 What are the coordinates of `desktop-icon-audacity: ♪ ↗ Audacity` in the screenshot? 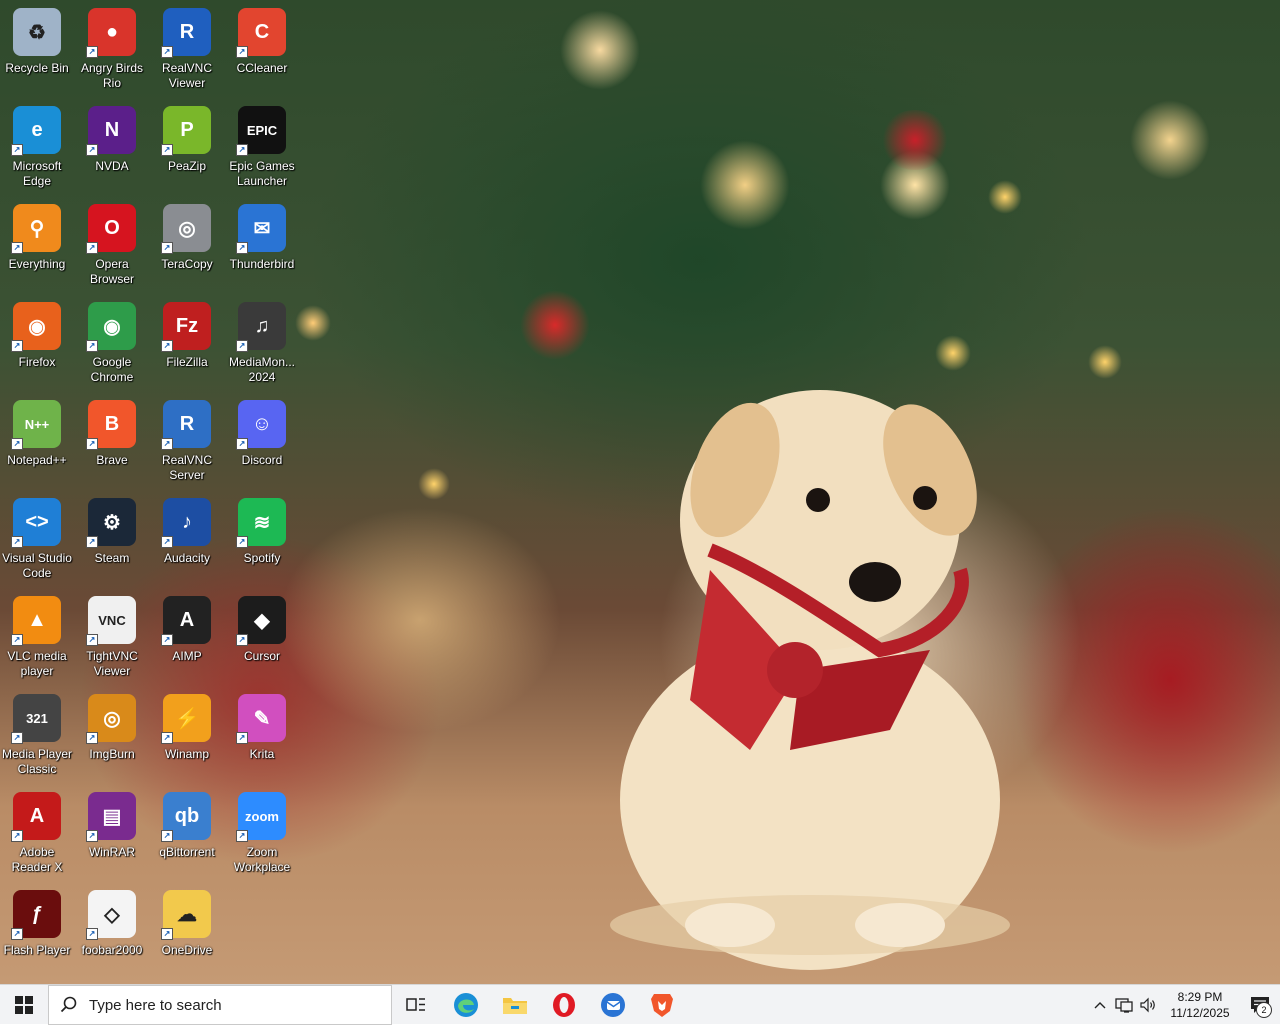 It's located at (187, 530).